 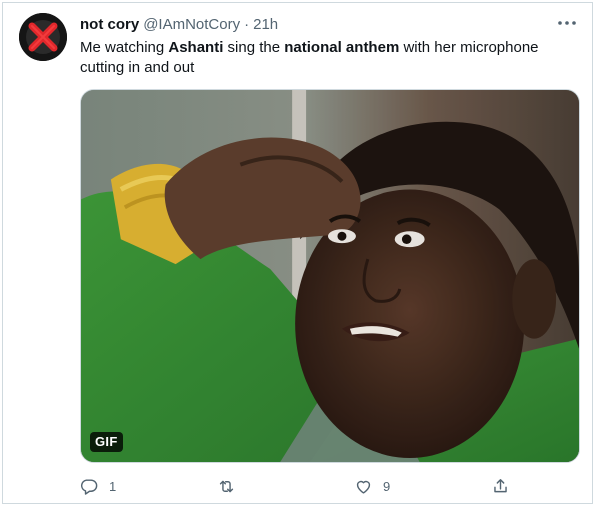 I want to click on author-handle: @IAmNotCory, so click(x=191, y=24).